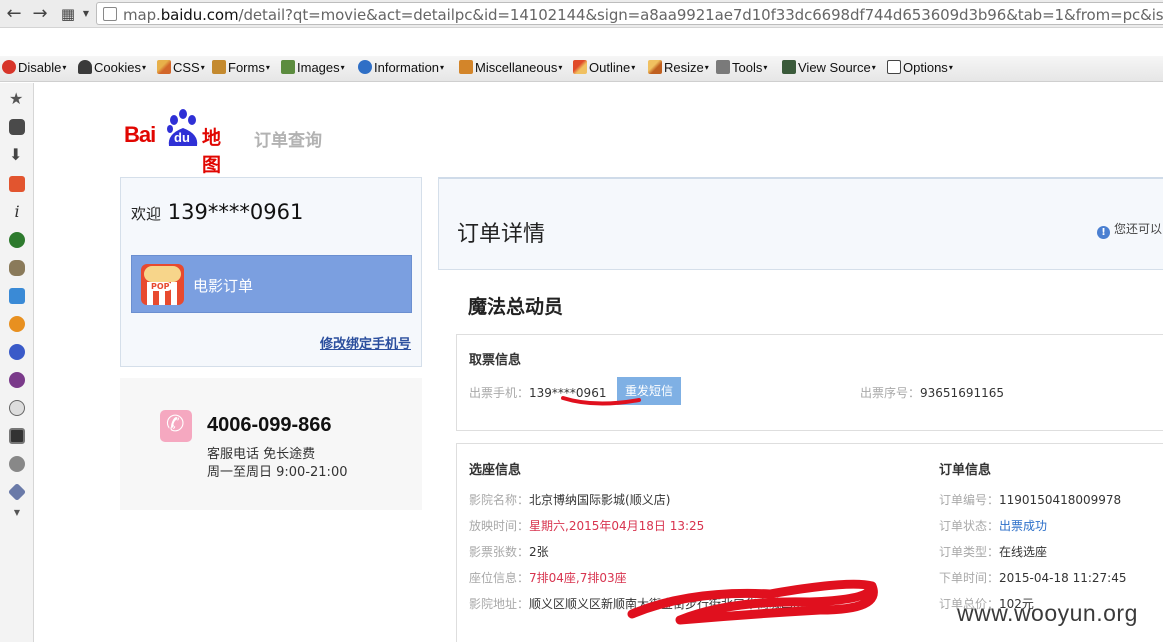  Describe the element at coordinates (68, 14) in the screenshot. I see `apps-grid-icon: ▦` at that location.